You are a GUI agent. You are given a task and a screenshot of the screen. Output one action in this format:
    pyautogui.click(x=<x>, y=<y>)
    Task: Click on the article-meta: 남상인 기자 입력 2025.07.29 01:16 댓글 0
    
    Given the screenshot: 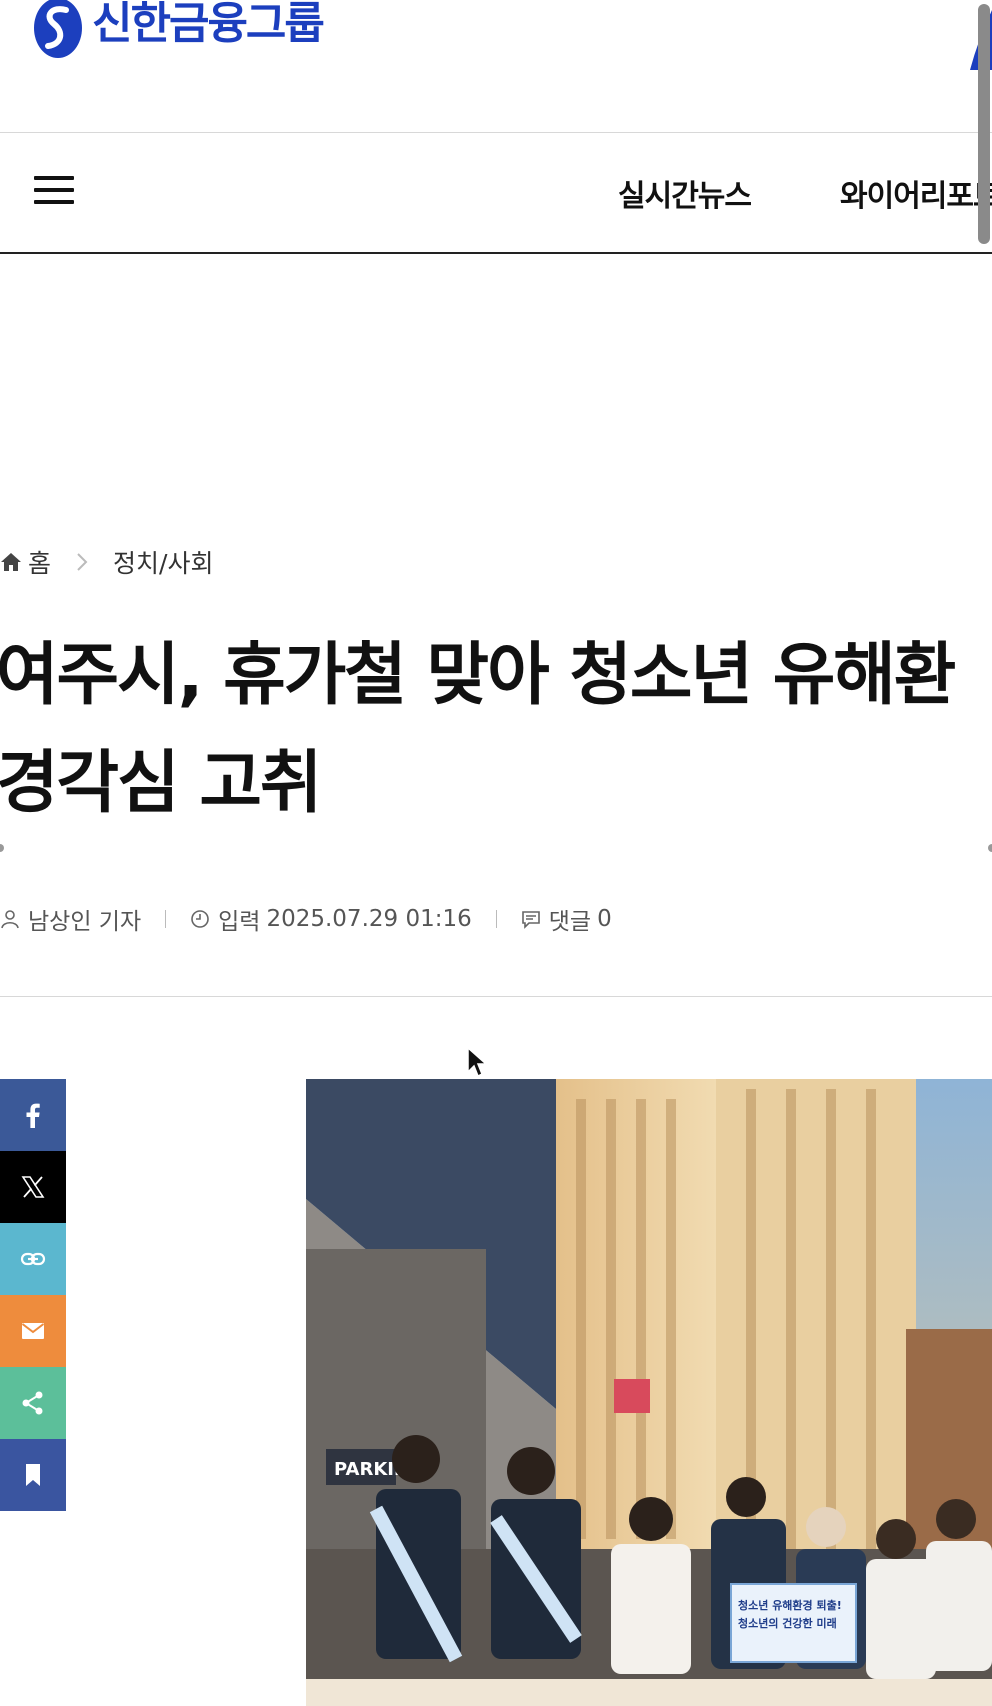 What is the action you would take?
    pyautogui.click(x=306, y=919)
    